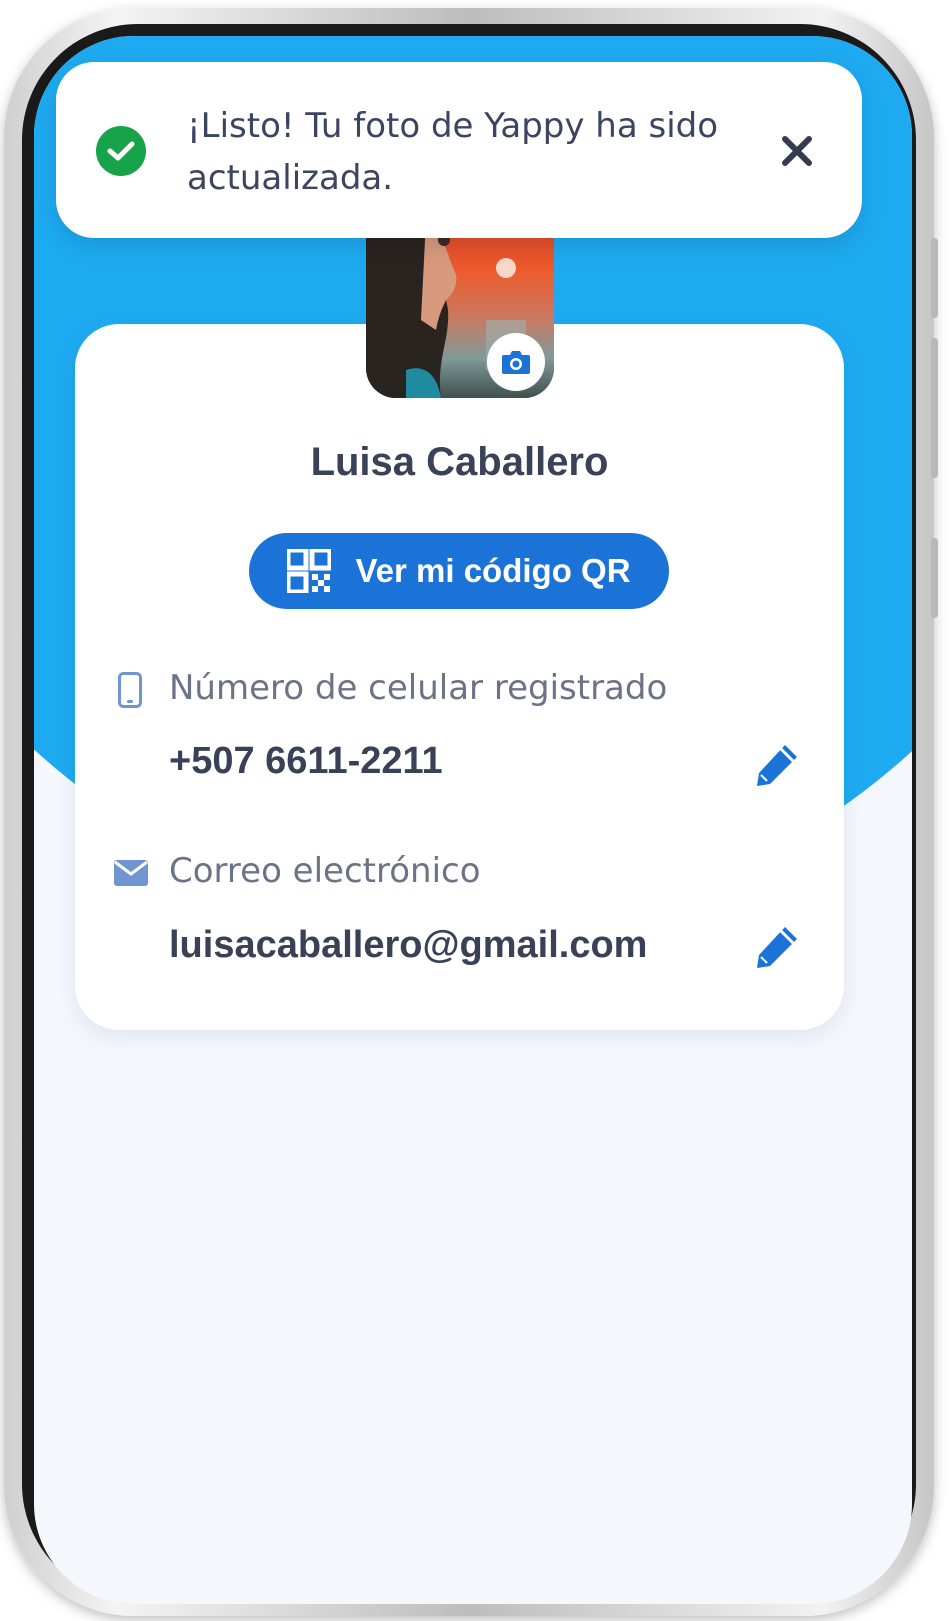 The height and width of the screenshot is (1621, 949). Describe the element at coordinates (459, 462) in the screenshot. I see `user-name: Luisa Caballero` at that location.